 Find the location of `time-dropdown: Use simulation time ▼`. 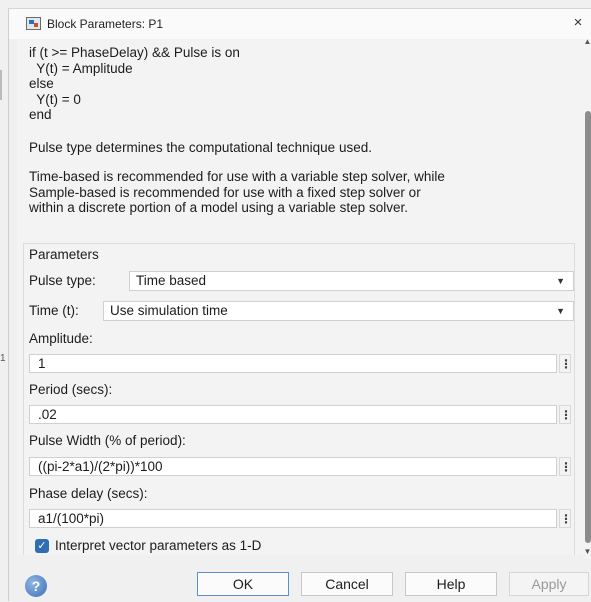

time-dropdown: Use simulation time ▼ is located at coordinates (338, 311).